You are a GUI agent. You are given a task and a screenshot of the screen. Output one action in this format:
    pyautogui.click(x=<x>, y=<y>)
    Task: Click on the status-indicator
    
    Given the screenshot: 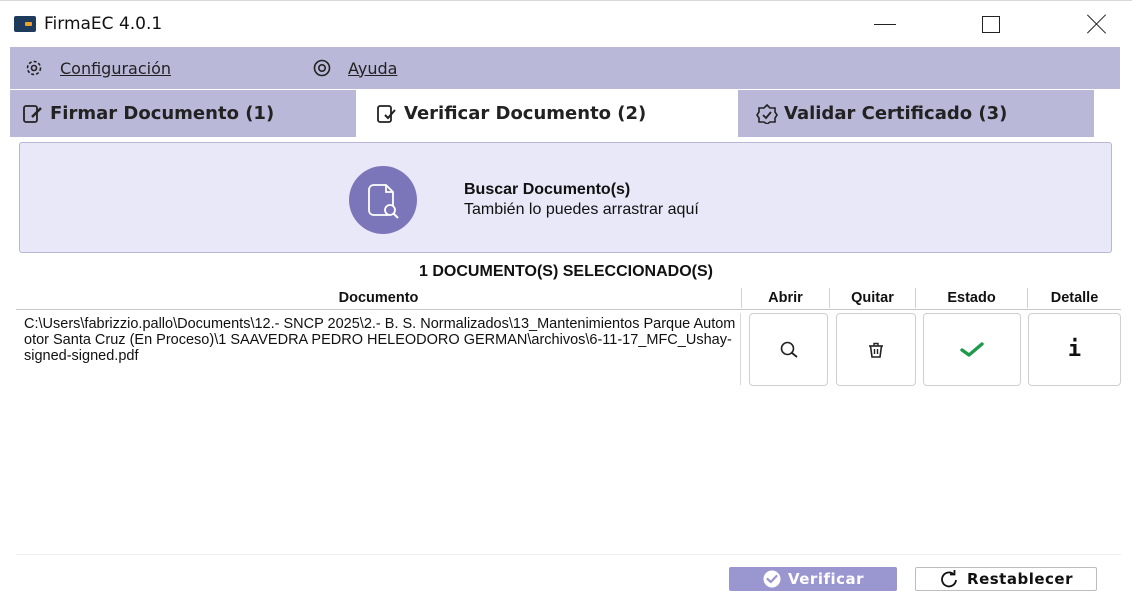 What is the action you would take?
    pyautogui.click(x=972, y=349)
    